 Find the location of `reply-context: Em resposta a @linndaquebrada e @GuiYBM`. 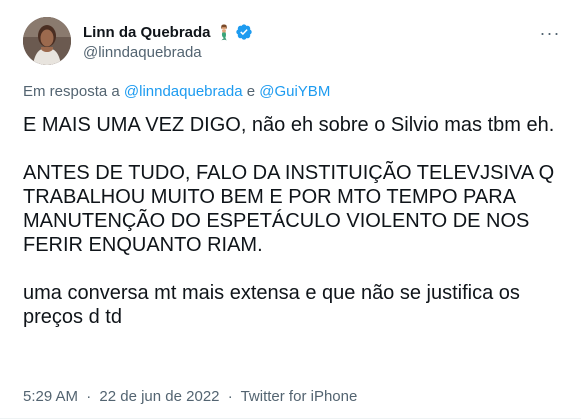

reply-context: Em resposta a @linndaquebrada e @GuiYBM is located at coordinates (176, 91).